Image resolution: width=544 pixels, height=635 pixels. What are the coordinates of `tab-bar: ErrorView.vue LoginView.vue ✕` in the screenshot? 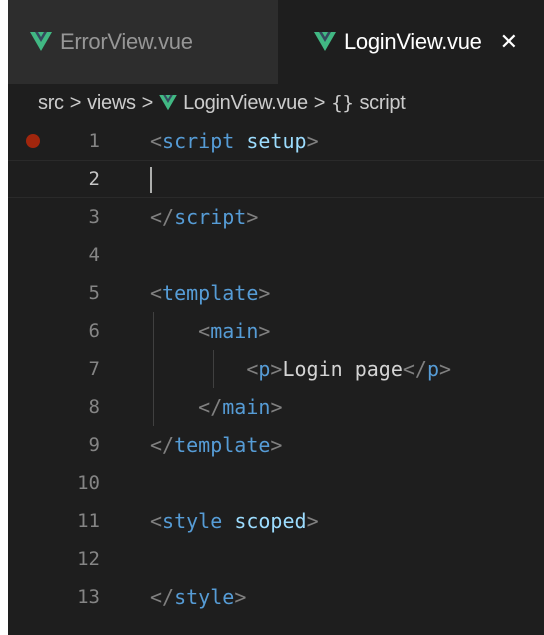 It's located at (276, 42).